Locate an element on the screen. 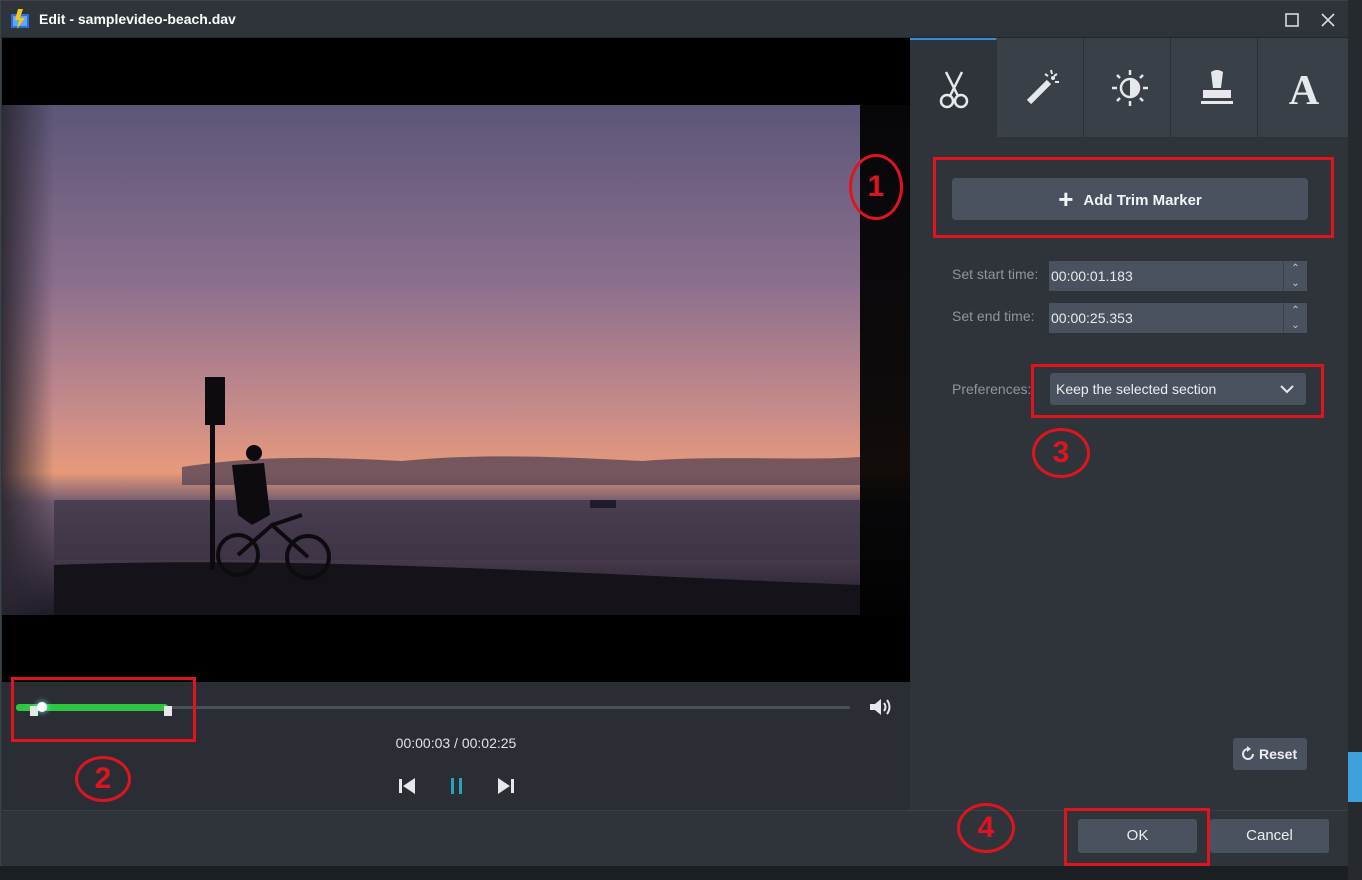 Image resolution: width=1362 pixels, height=880 pixels. tab-adjust is located at coordinates (1127, 87).